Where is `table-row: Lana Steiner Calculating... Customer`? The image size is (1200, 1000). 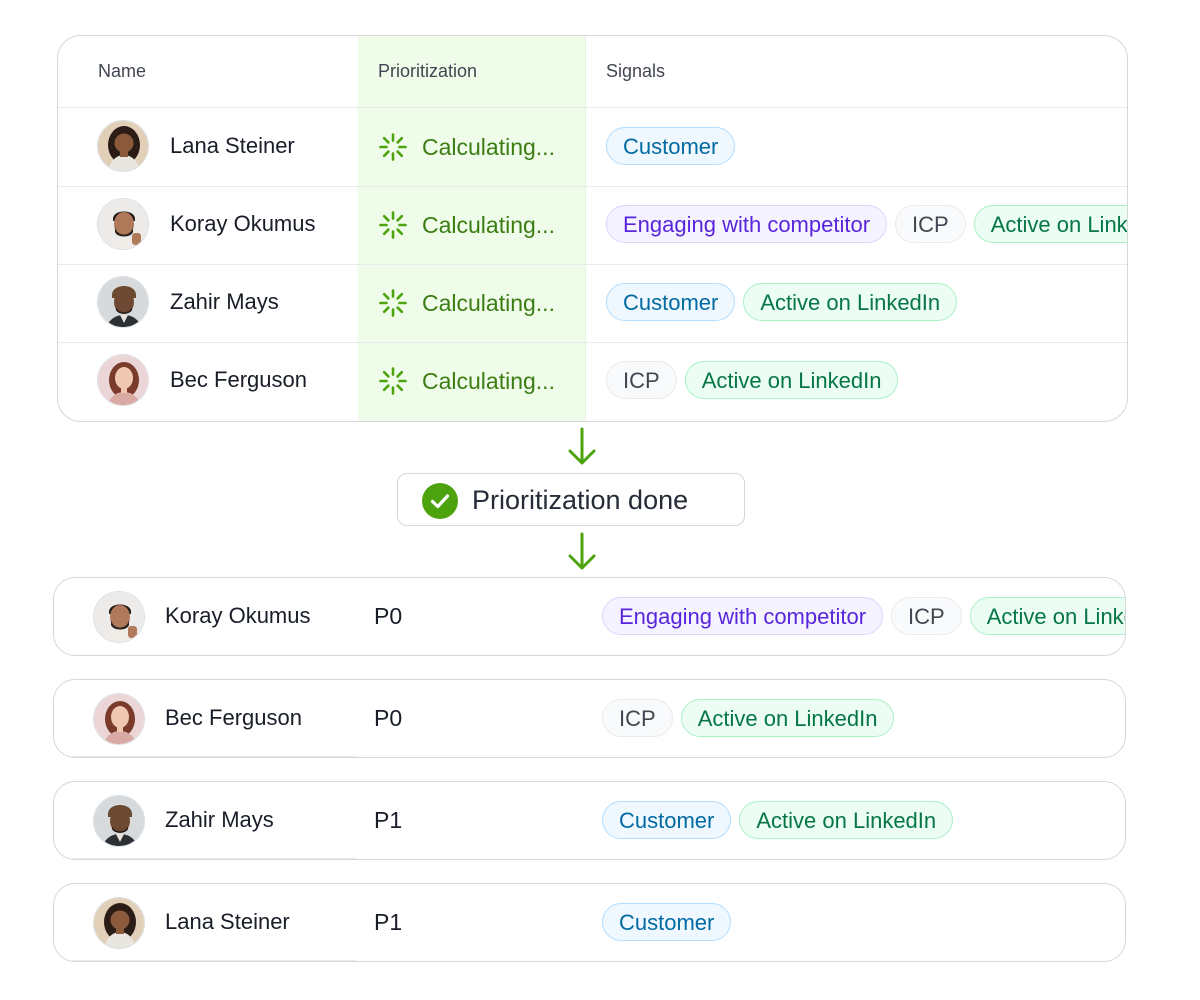 table-row: Lana Steiner Calculating... Customer is located at coordinates (592, 147).